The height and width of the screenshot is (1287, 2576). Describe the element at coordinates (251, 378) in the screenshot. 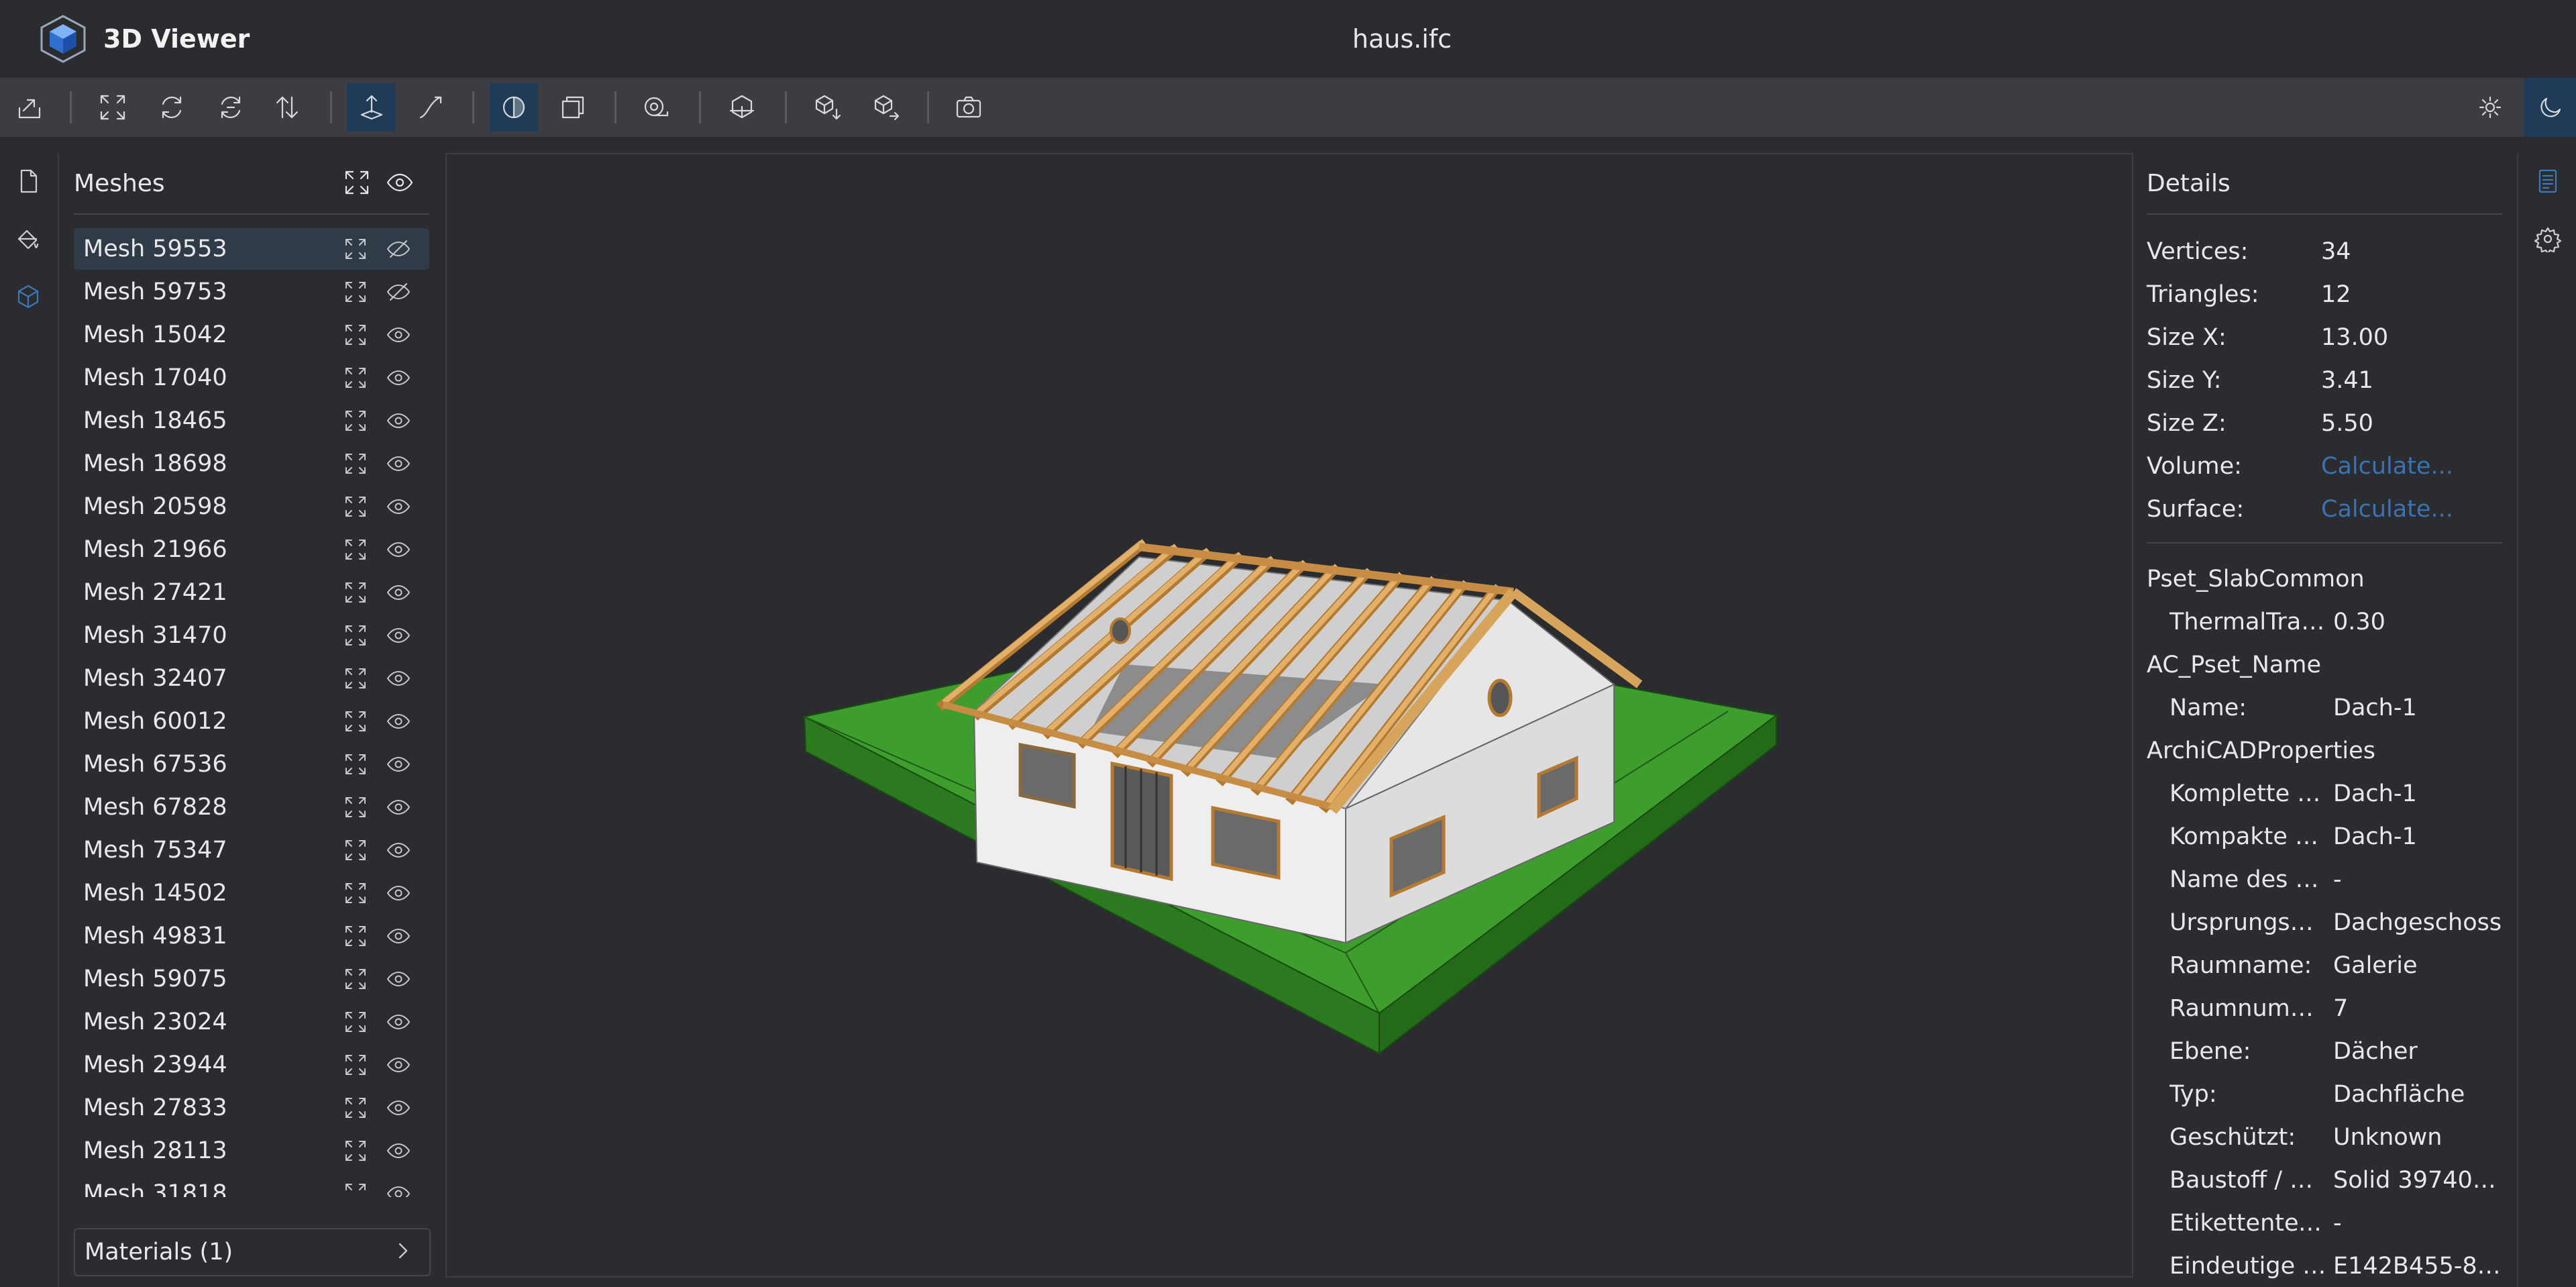

I see `mesh-list-item: Mesh 17040` at that location.